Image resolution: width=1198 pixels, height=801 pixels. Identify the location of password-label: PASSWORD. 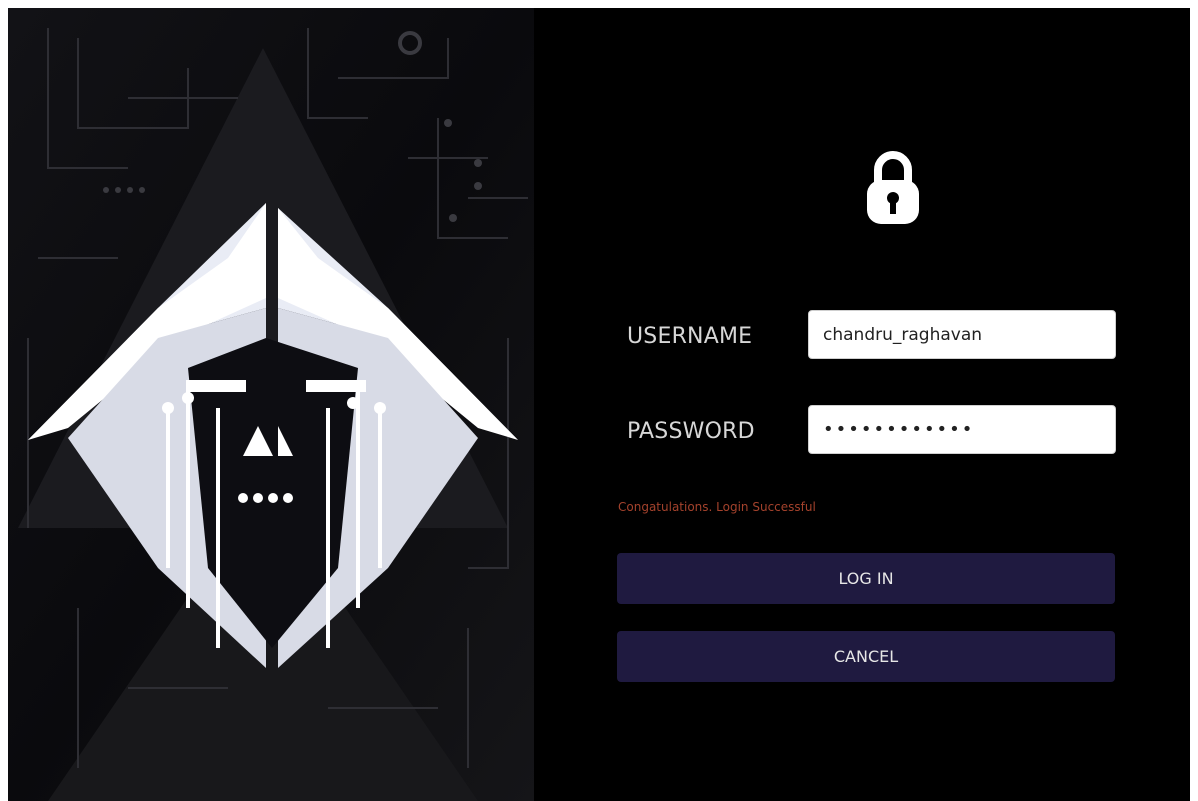
(691, 431).